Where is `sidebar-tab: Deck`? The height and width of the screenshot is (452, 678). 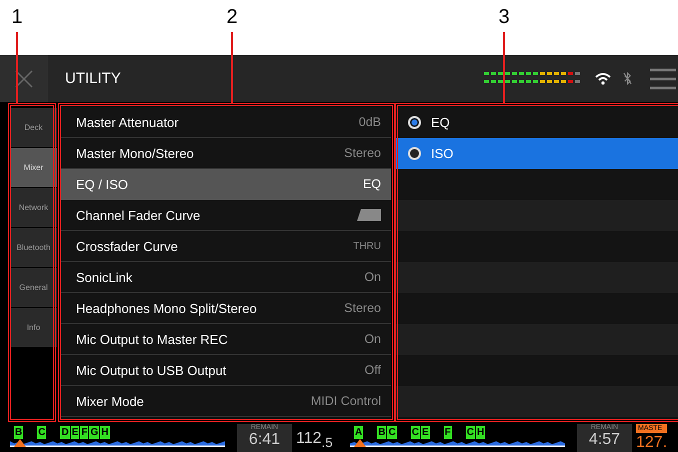 sidebar-tab: Deck is located at coordinates (33, 127).